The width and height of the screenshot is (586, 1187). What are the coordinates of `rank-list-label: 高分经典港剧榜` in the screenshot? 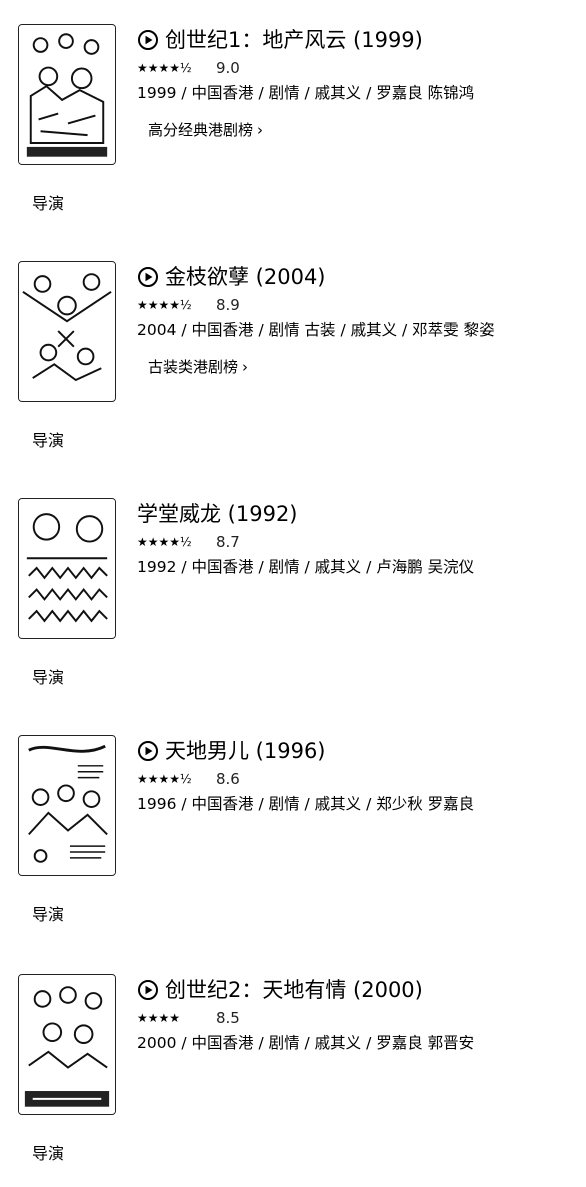 It's located at (201, 130).